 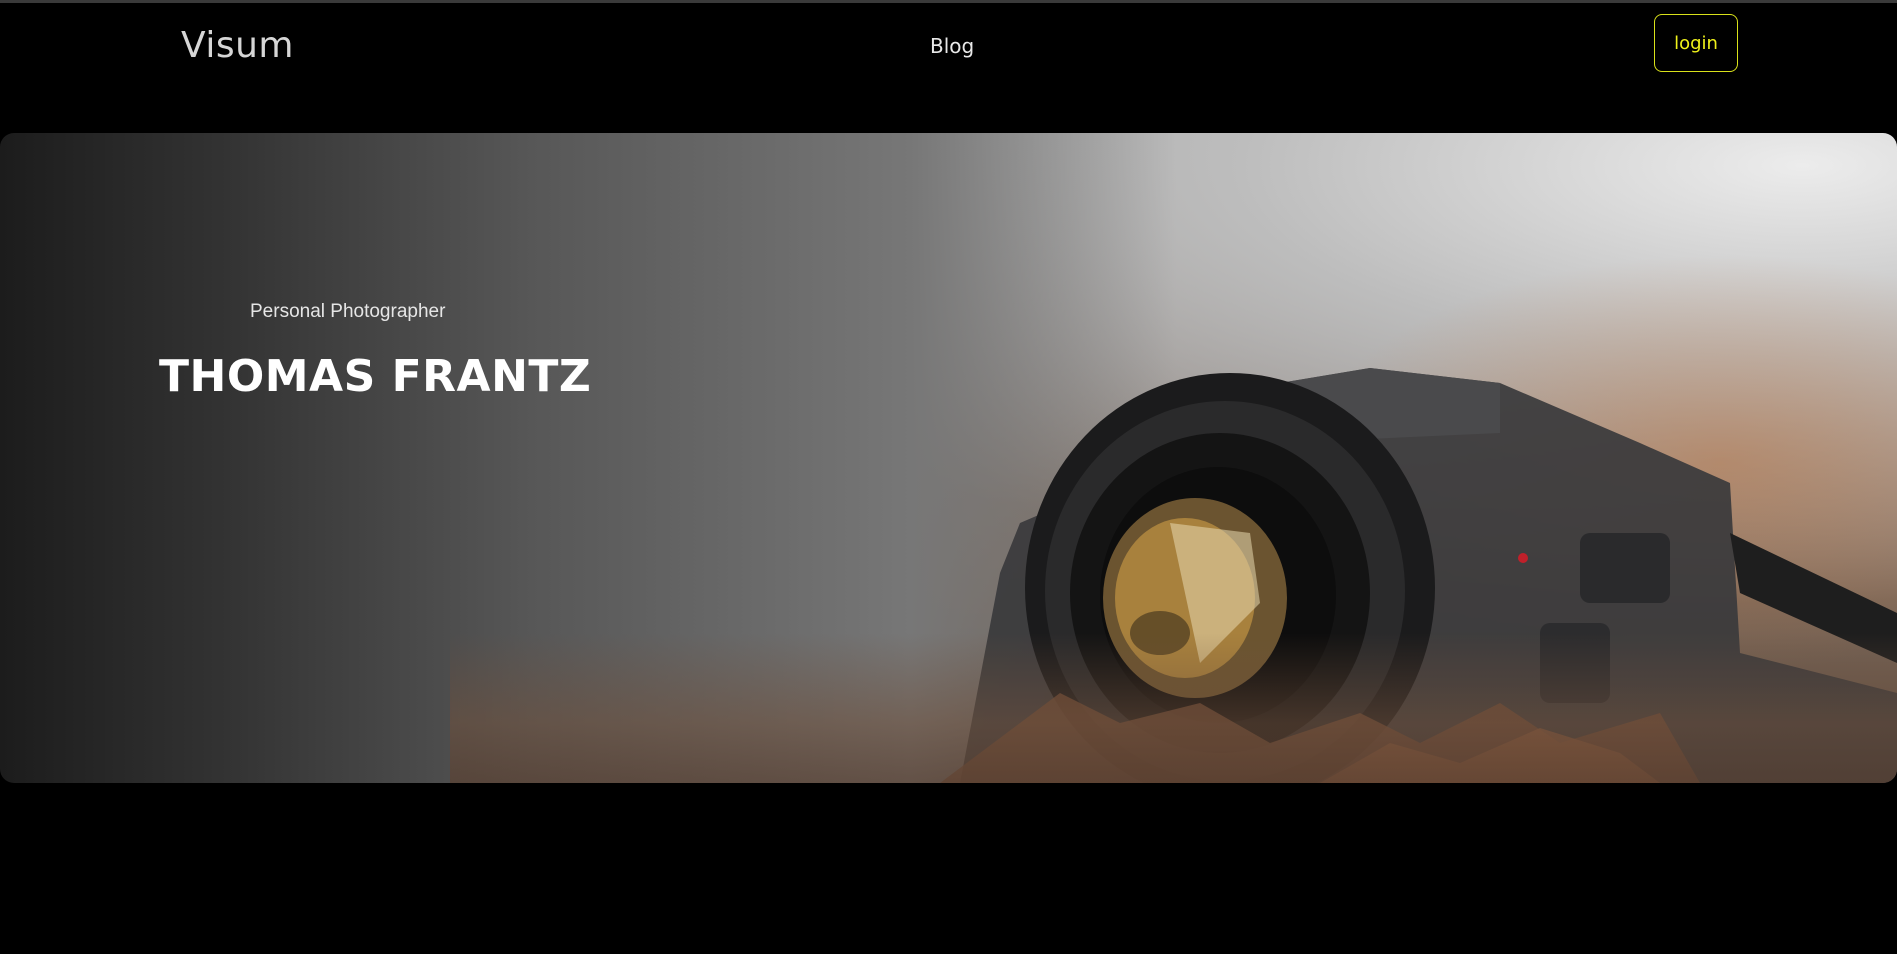 What do you see at coordinates (348, 311) in the screenshot?
I see `hero-subtitle: Personal Photographer` at bounding box center [348, 311].